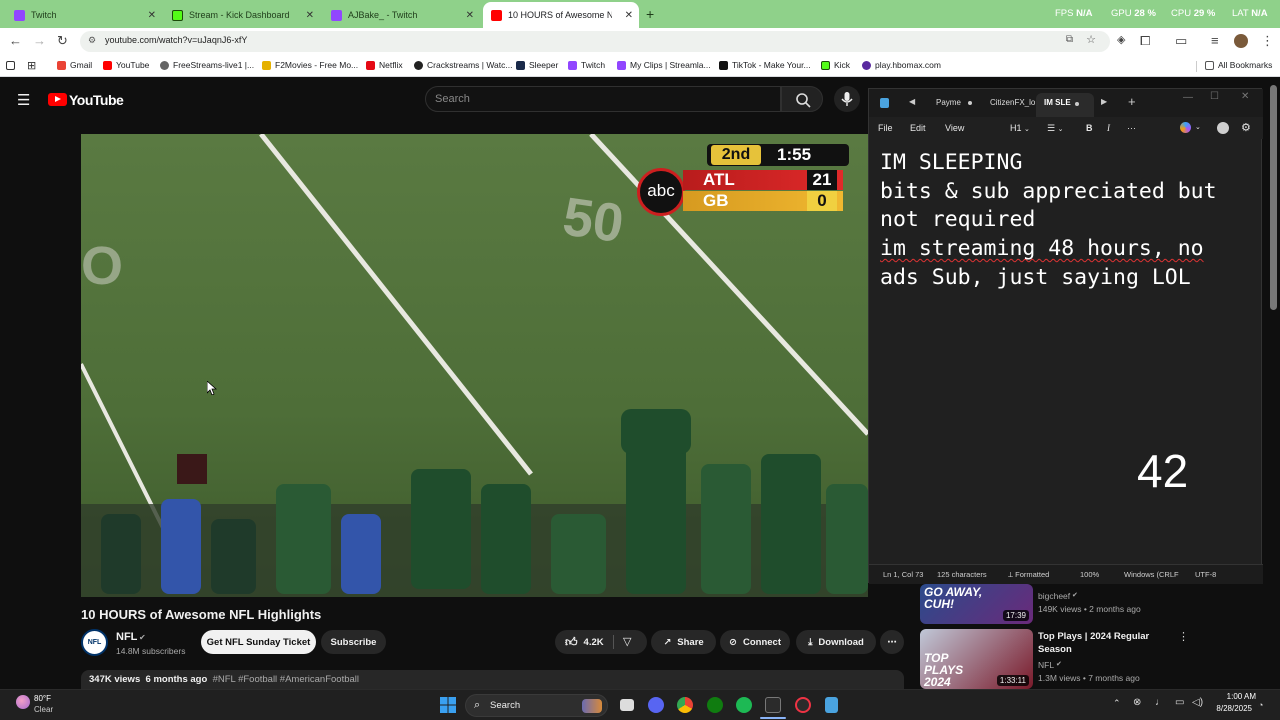  What do you see at coordinates (892, 642) in the screenshot?
I see `more-actions-icon: ⋯` at bounding box center [892, 642].